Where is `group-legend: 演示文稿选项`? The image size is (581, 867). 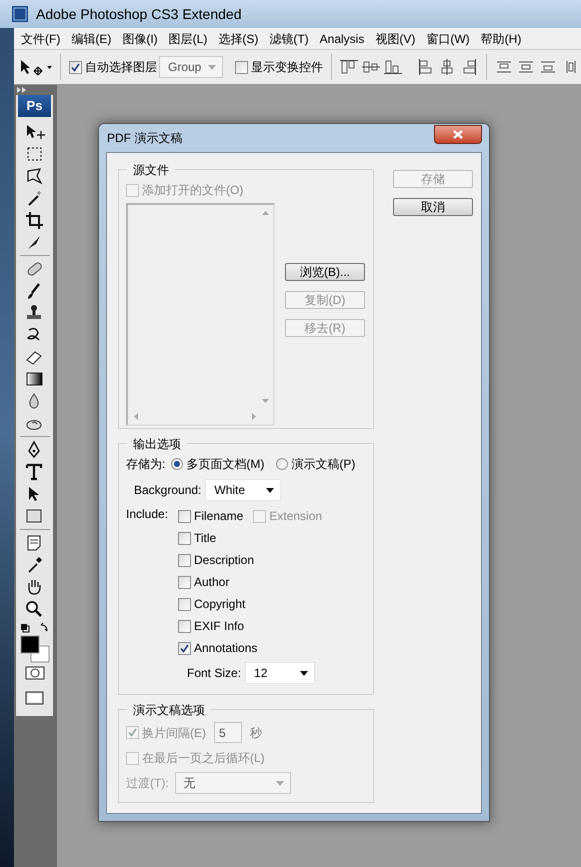
group-legend: 演示文稿选项 is located at coordinates (169, 710).